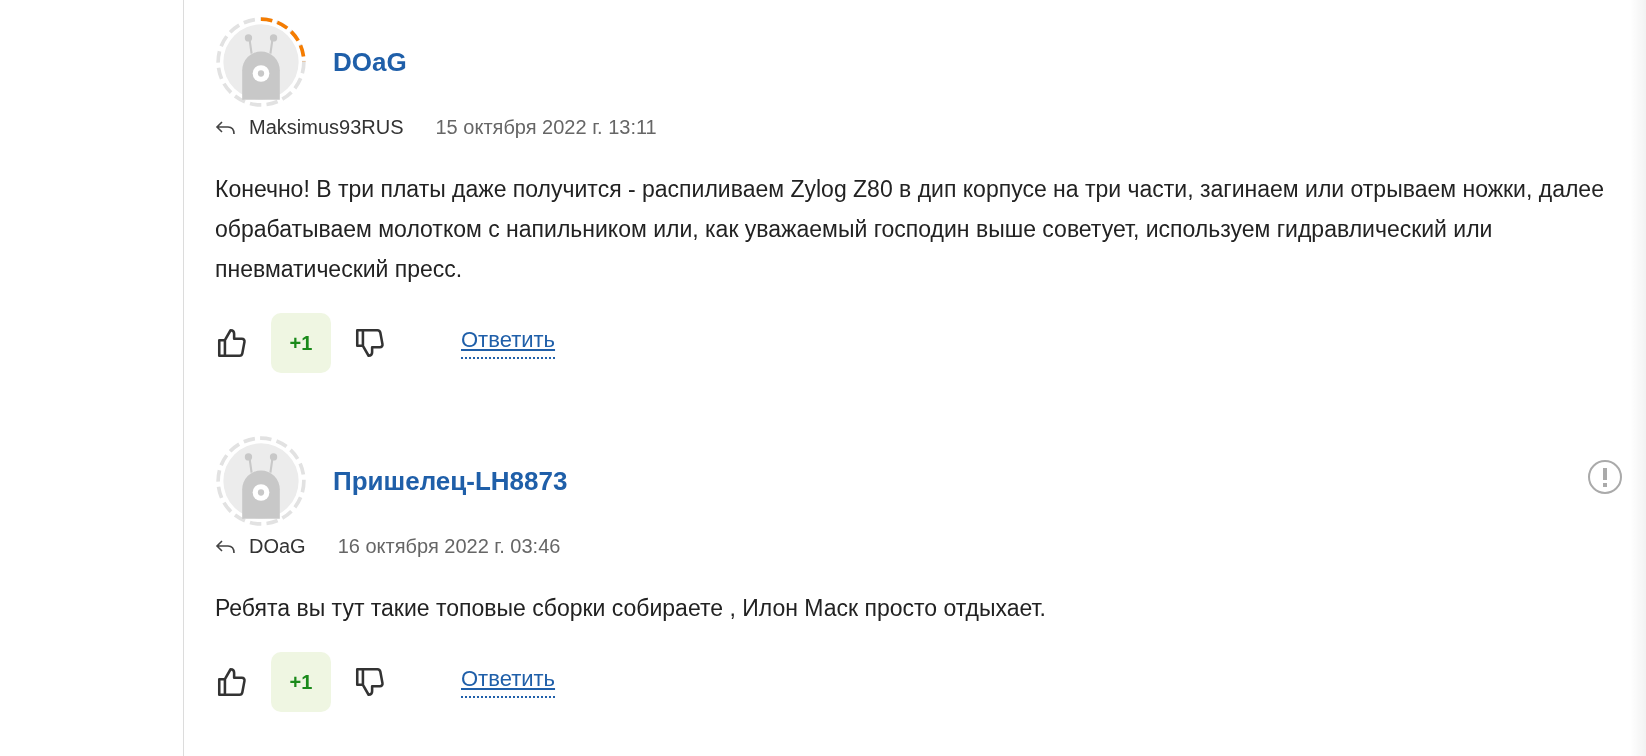 The width and height of the screenshot is (1646, 756). I want to click on comment-date: 16 октября 2022 г. 03:46, so click(449, 546).